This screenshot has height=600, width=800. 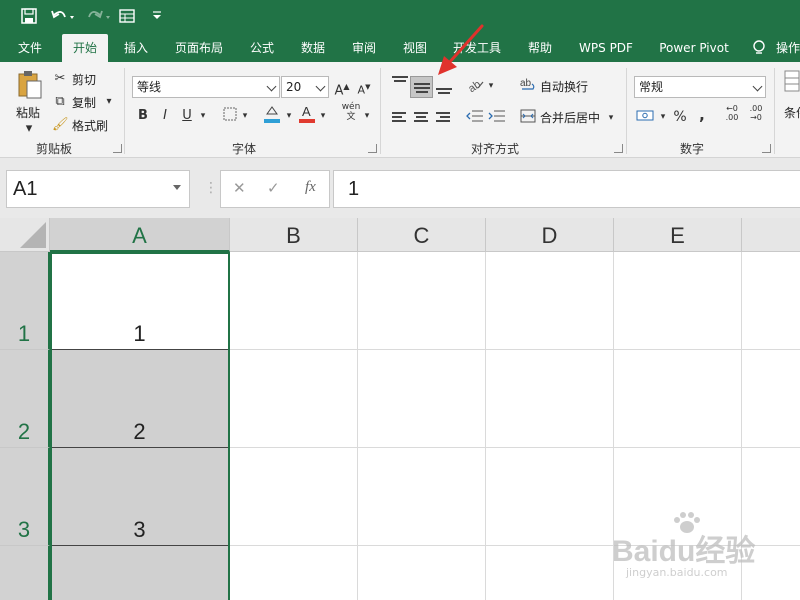 I want to click on comma-button: ,, so click(x=702, y=115).